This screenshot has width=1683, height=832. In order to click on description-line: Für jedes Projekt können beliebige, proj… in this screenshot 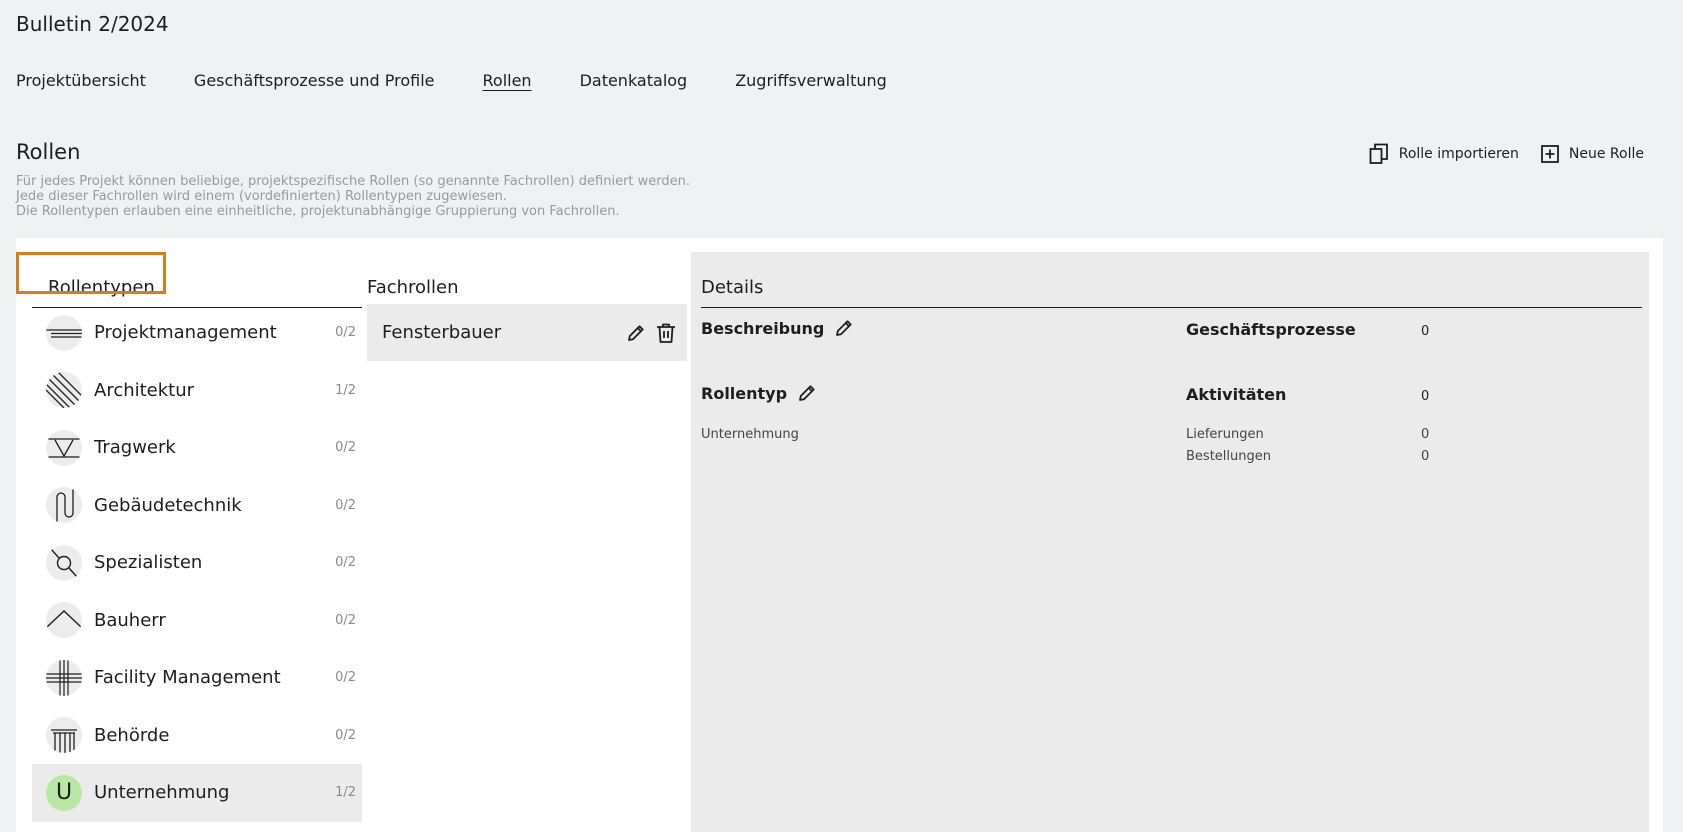, I will do `click(353, 181)`.